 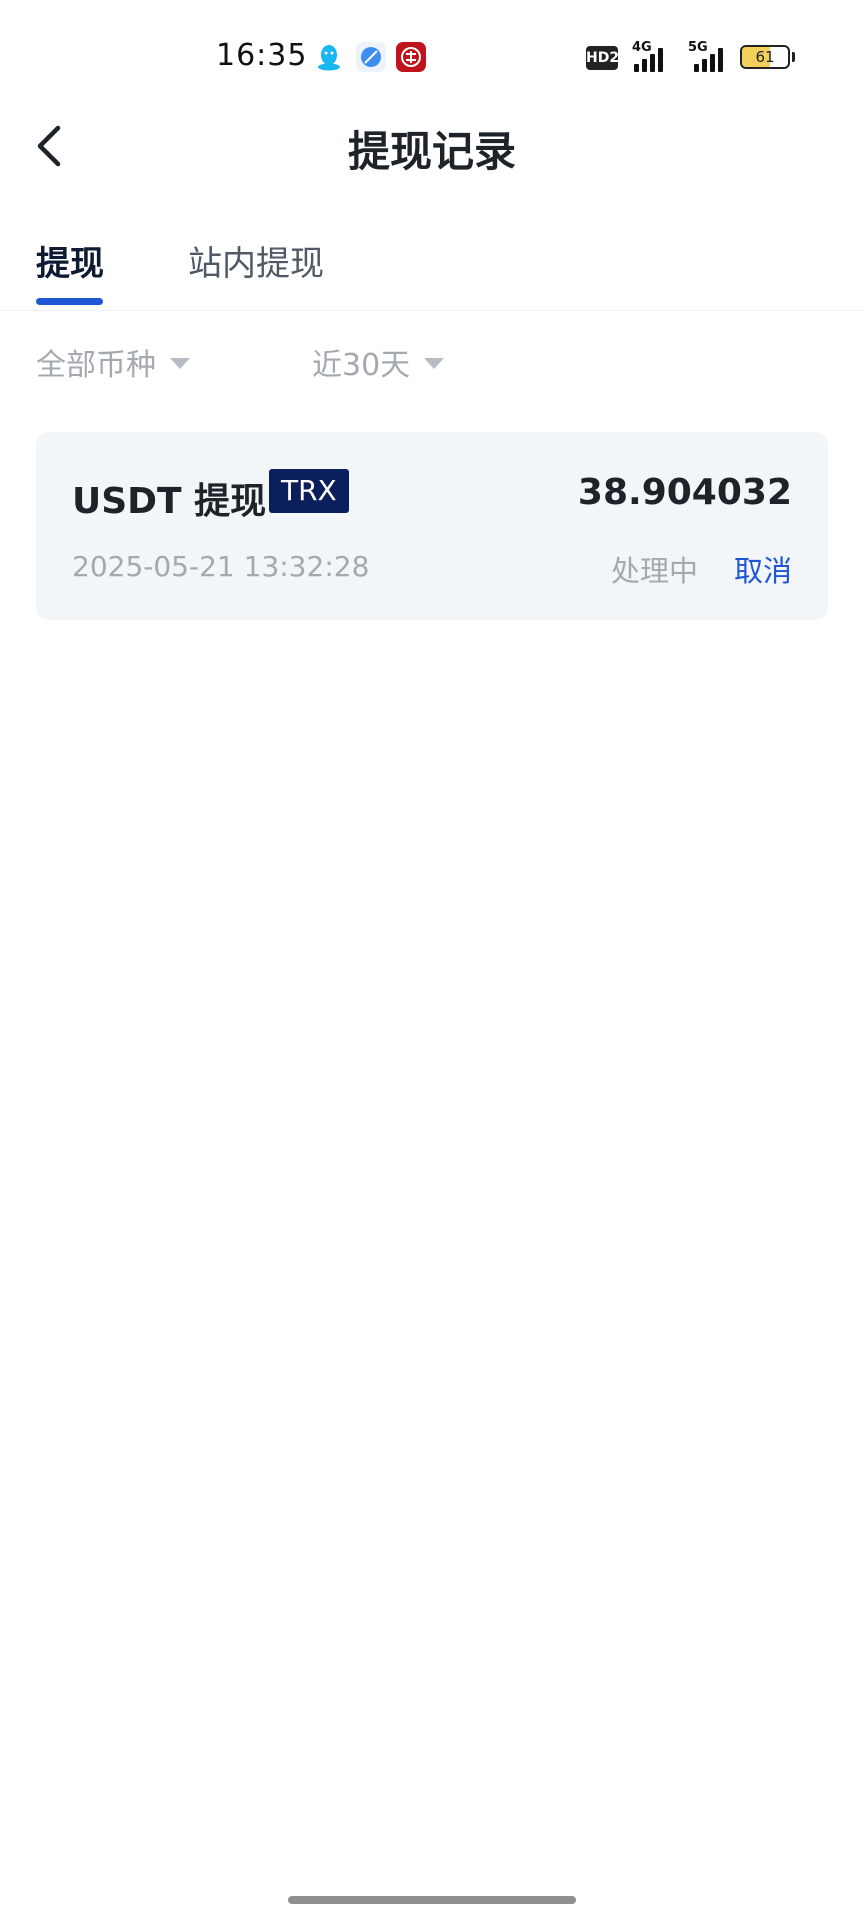 I want to click on active-tab-indicator, so click(x=69, y=301).